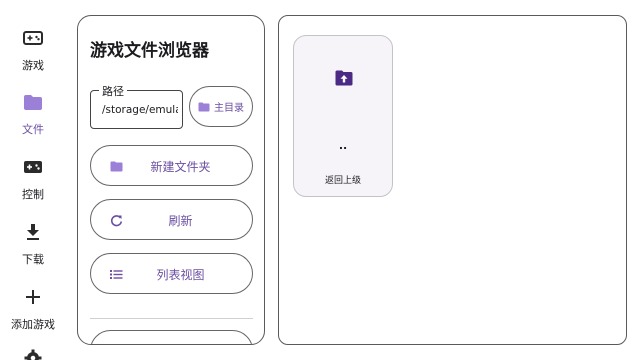  I want to click on file-item-name: .., so click(343, 145).